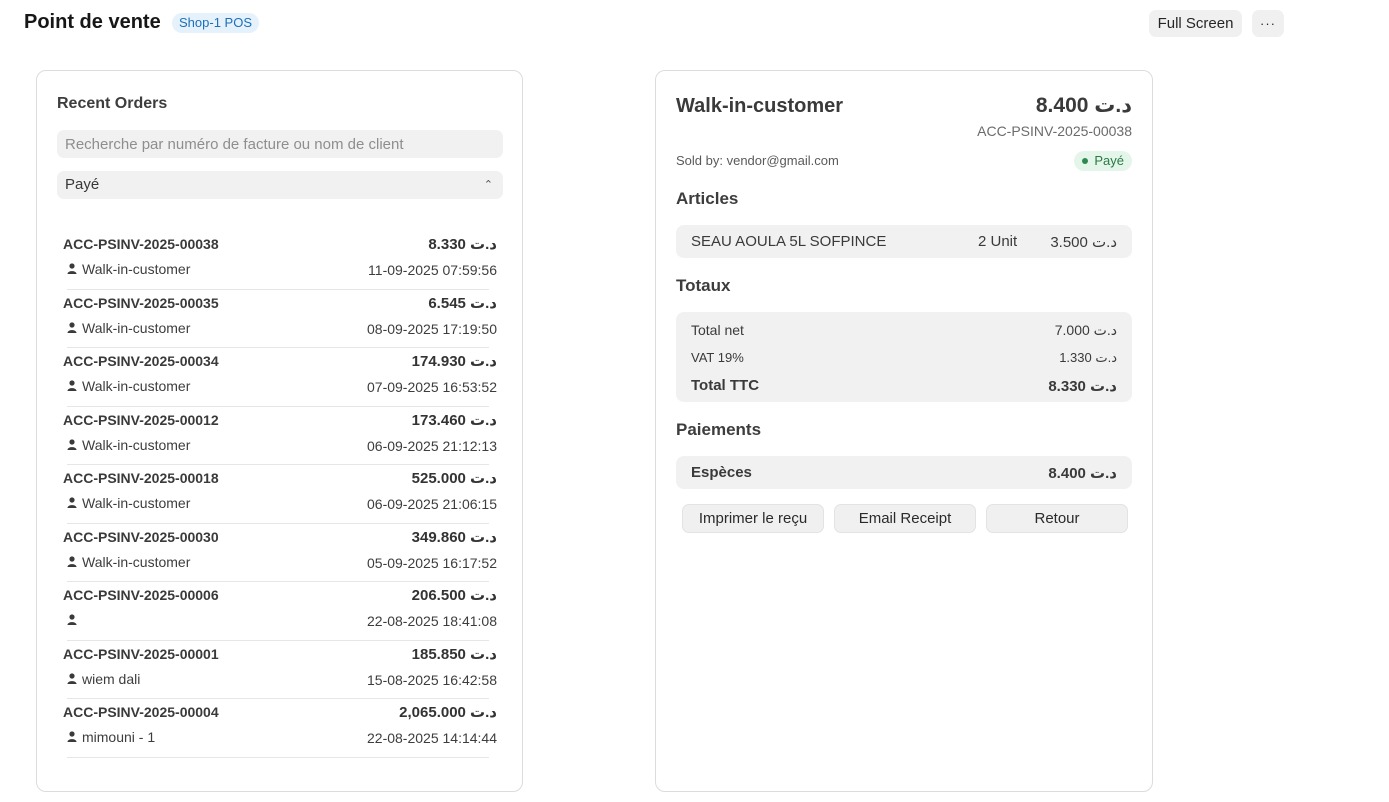 The height and width of the screenshot is (802, 1389). Describe the element at coordinates (1088, 357) in the screenshot. I see `vat-value: د.ت 1.330` at that location.